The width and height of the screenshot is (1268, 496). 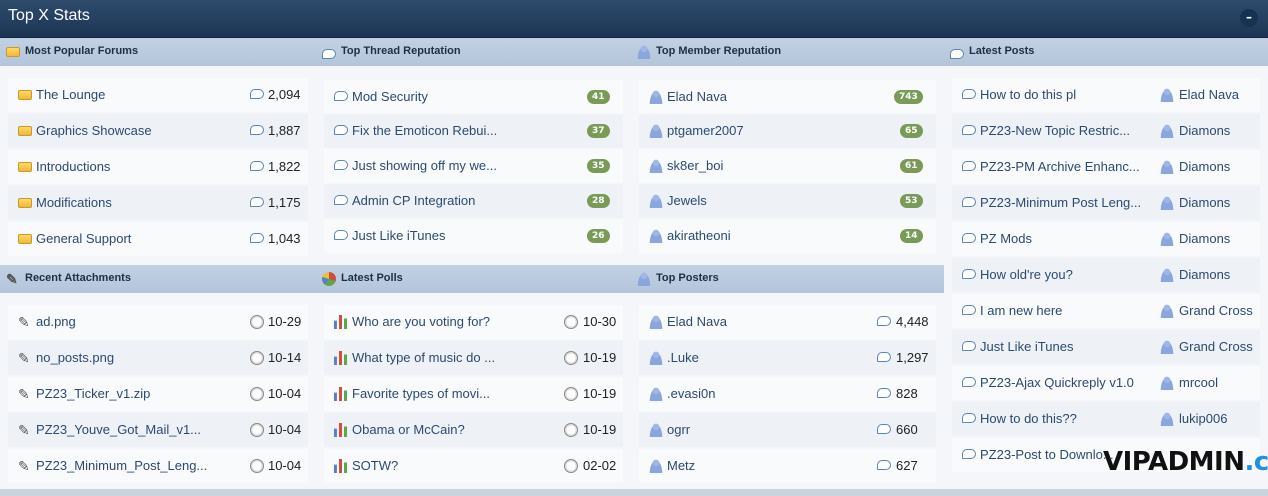 I want to click on list-item: akiratheoni 14, so click(x=787, y=236).